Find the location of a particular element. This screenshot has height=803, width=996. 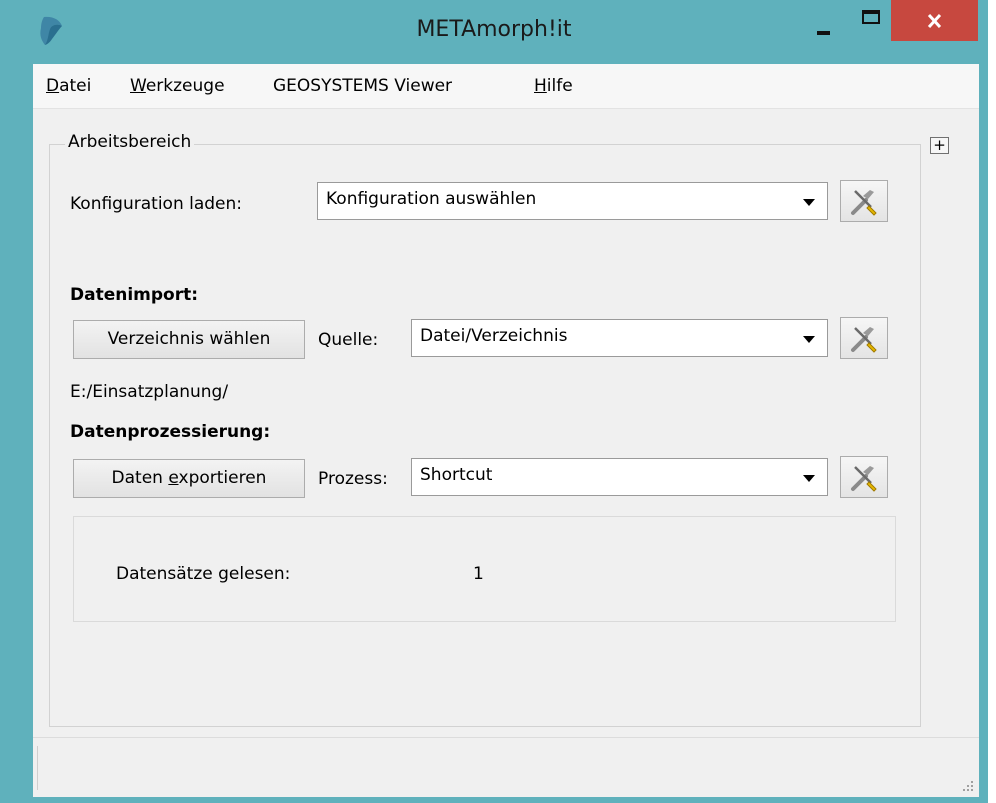

menu-werkzeuge-mnemonic: W is located at coordinates (138, 86).